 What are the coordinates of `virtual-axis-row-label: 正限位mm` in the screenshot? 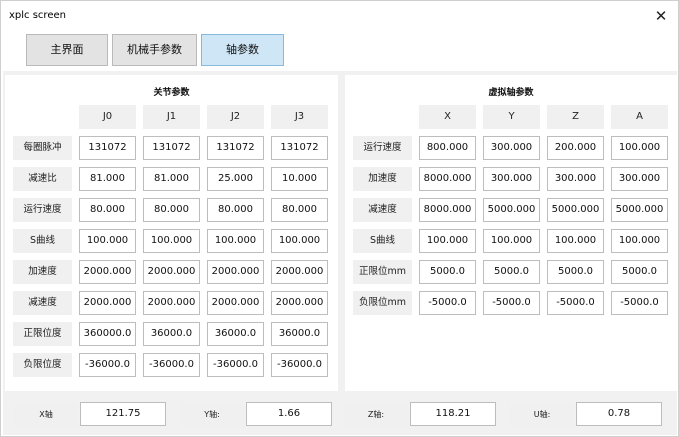 It's located at (382, 272).